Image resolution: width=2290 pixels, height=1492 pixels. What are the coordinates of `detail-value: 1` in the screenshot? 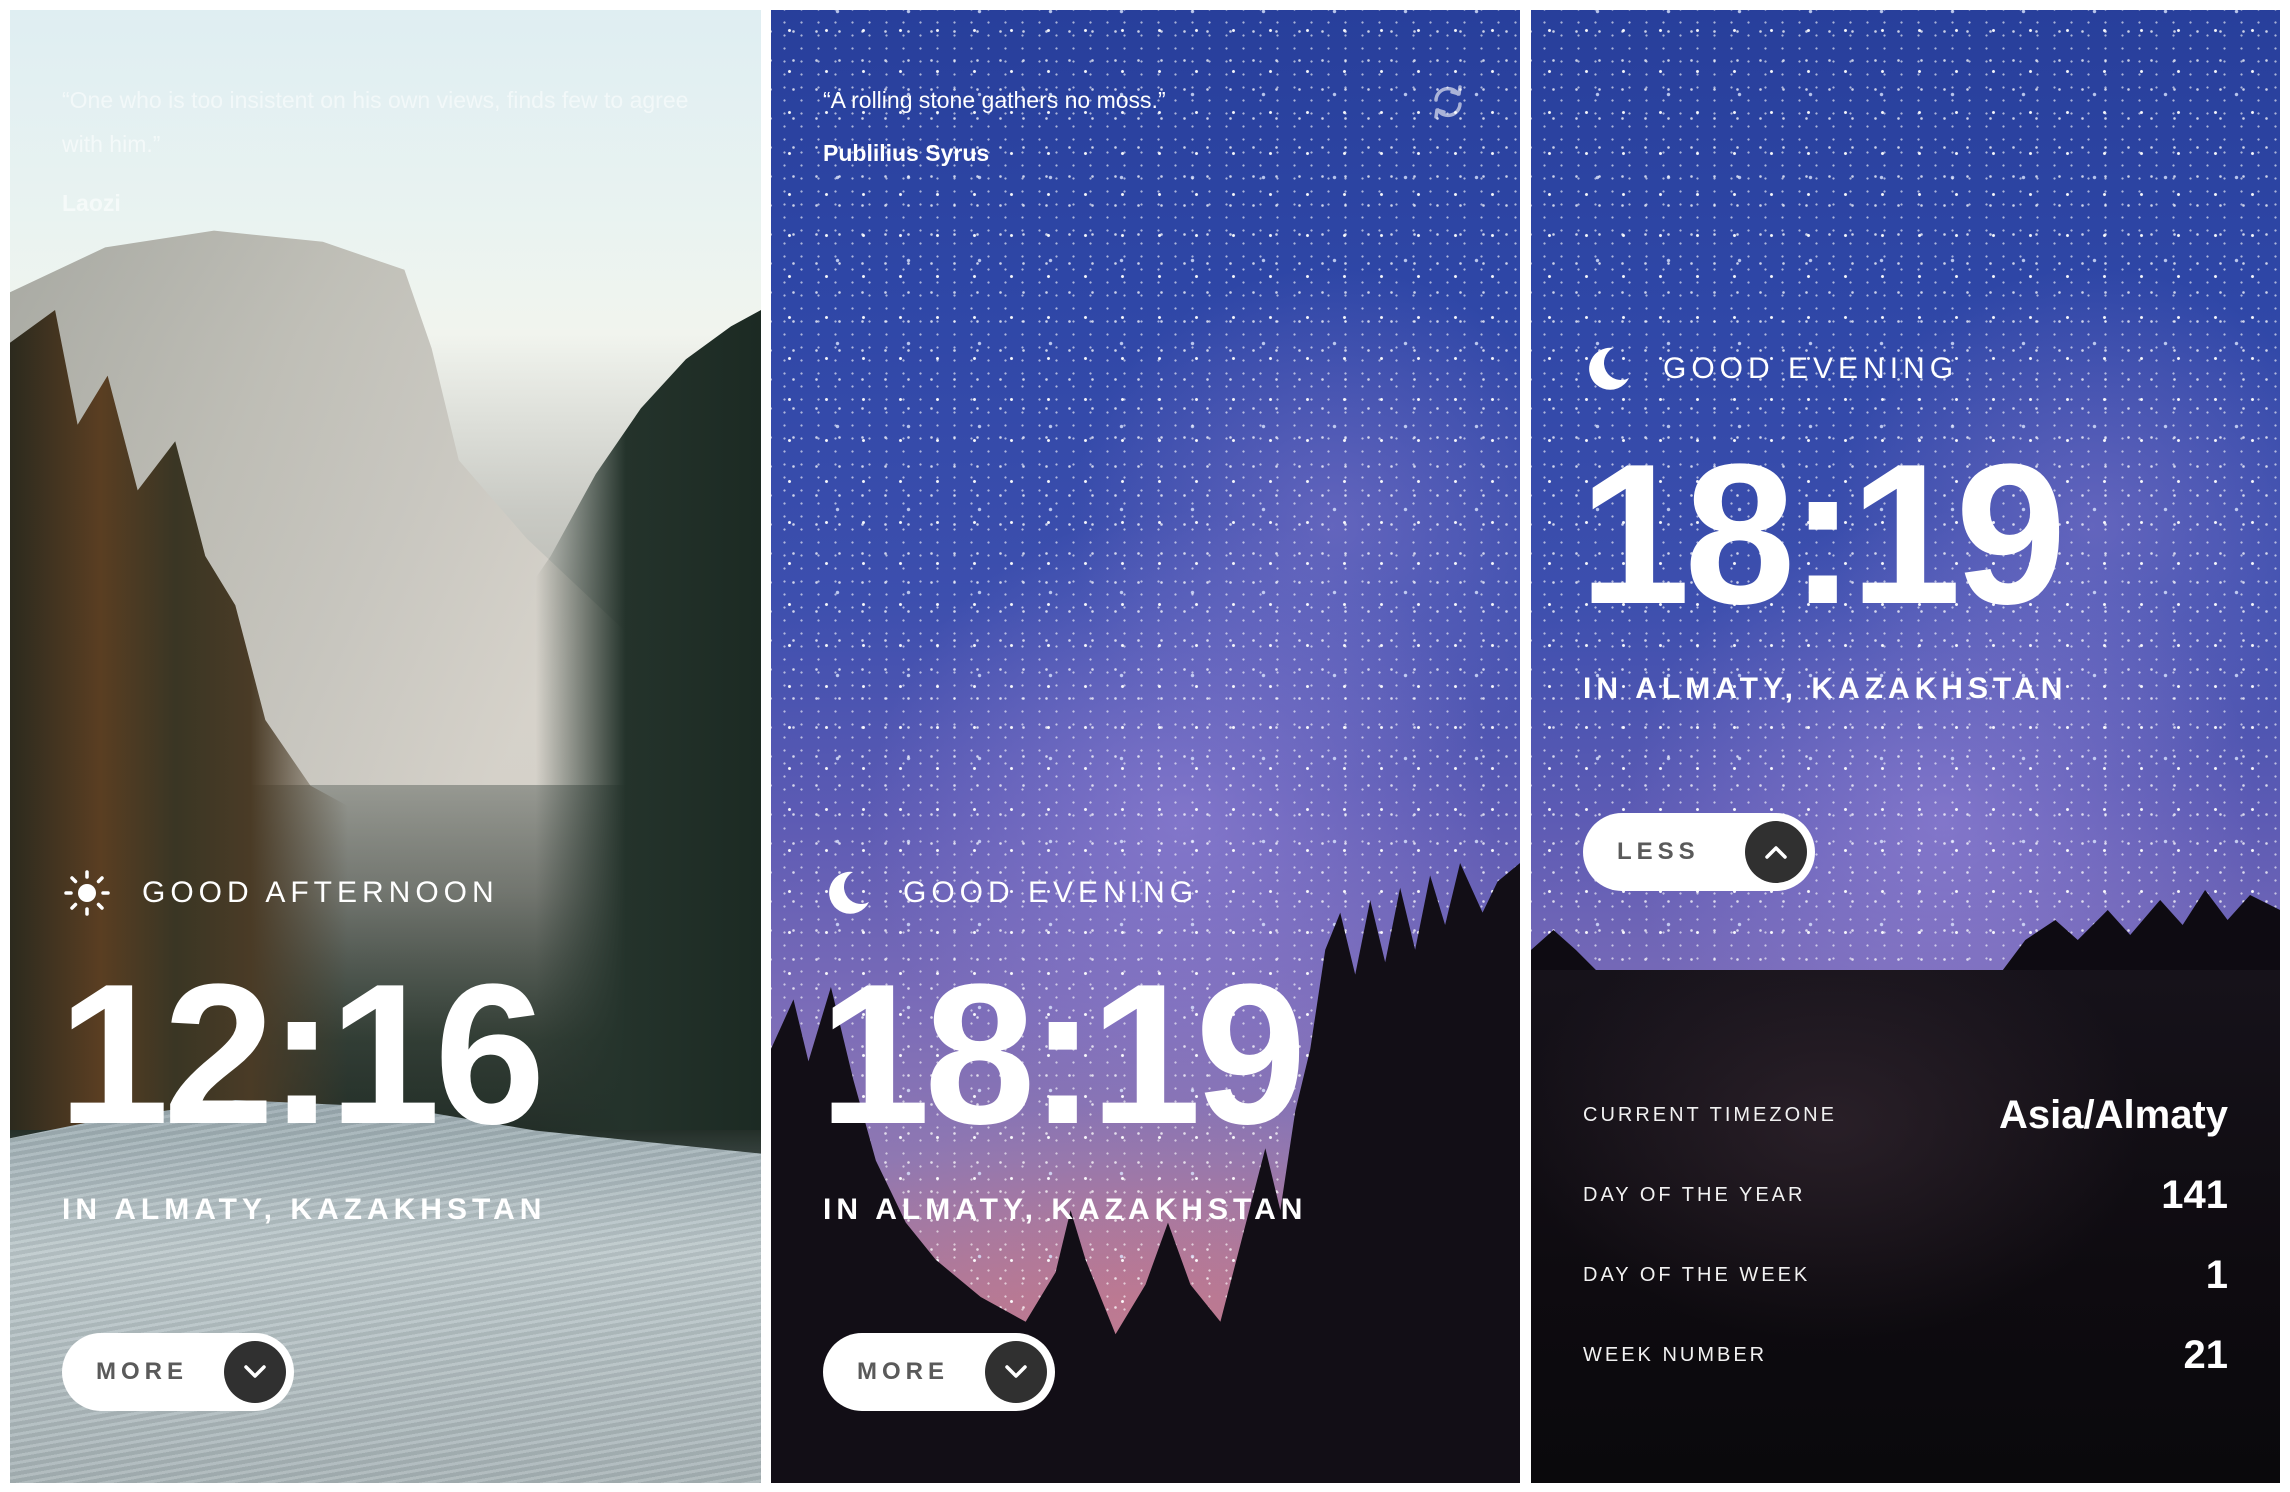 It's located at (2216, 1275).